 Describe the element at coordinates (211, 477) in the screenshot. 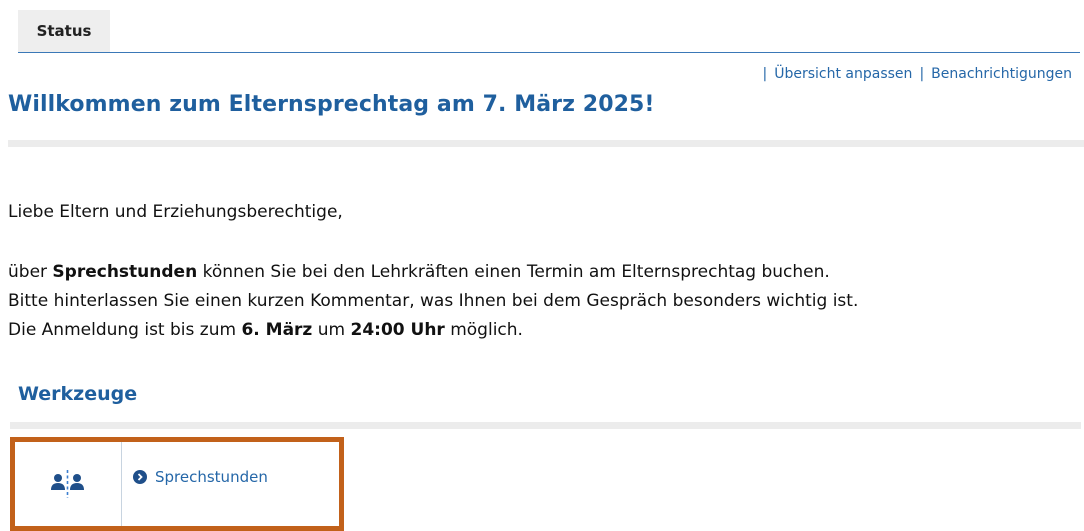

I see `tool-label: Sprechstunden` at that location.